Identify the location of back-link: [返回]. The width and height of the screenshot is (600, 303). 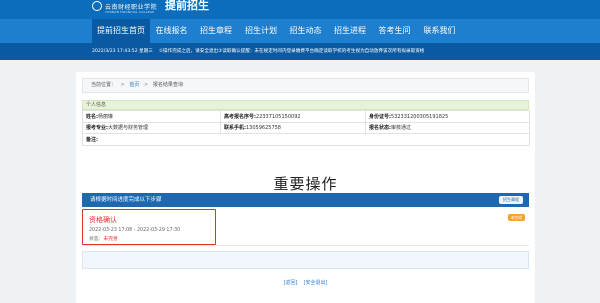
(291, 283).